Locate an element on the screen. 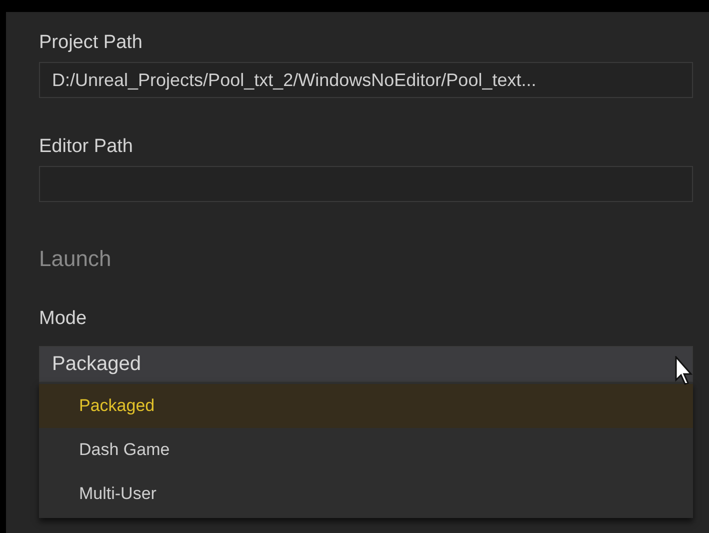 The image size is (709, 533). menu-option: Dash Game is located at coordinates (366, 450).